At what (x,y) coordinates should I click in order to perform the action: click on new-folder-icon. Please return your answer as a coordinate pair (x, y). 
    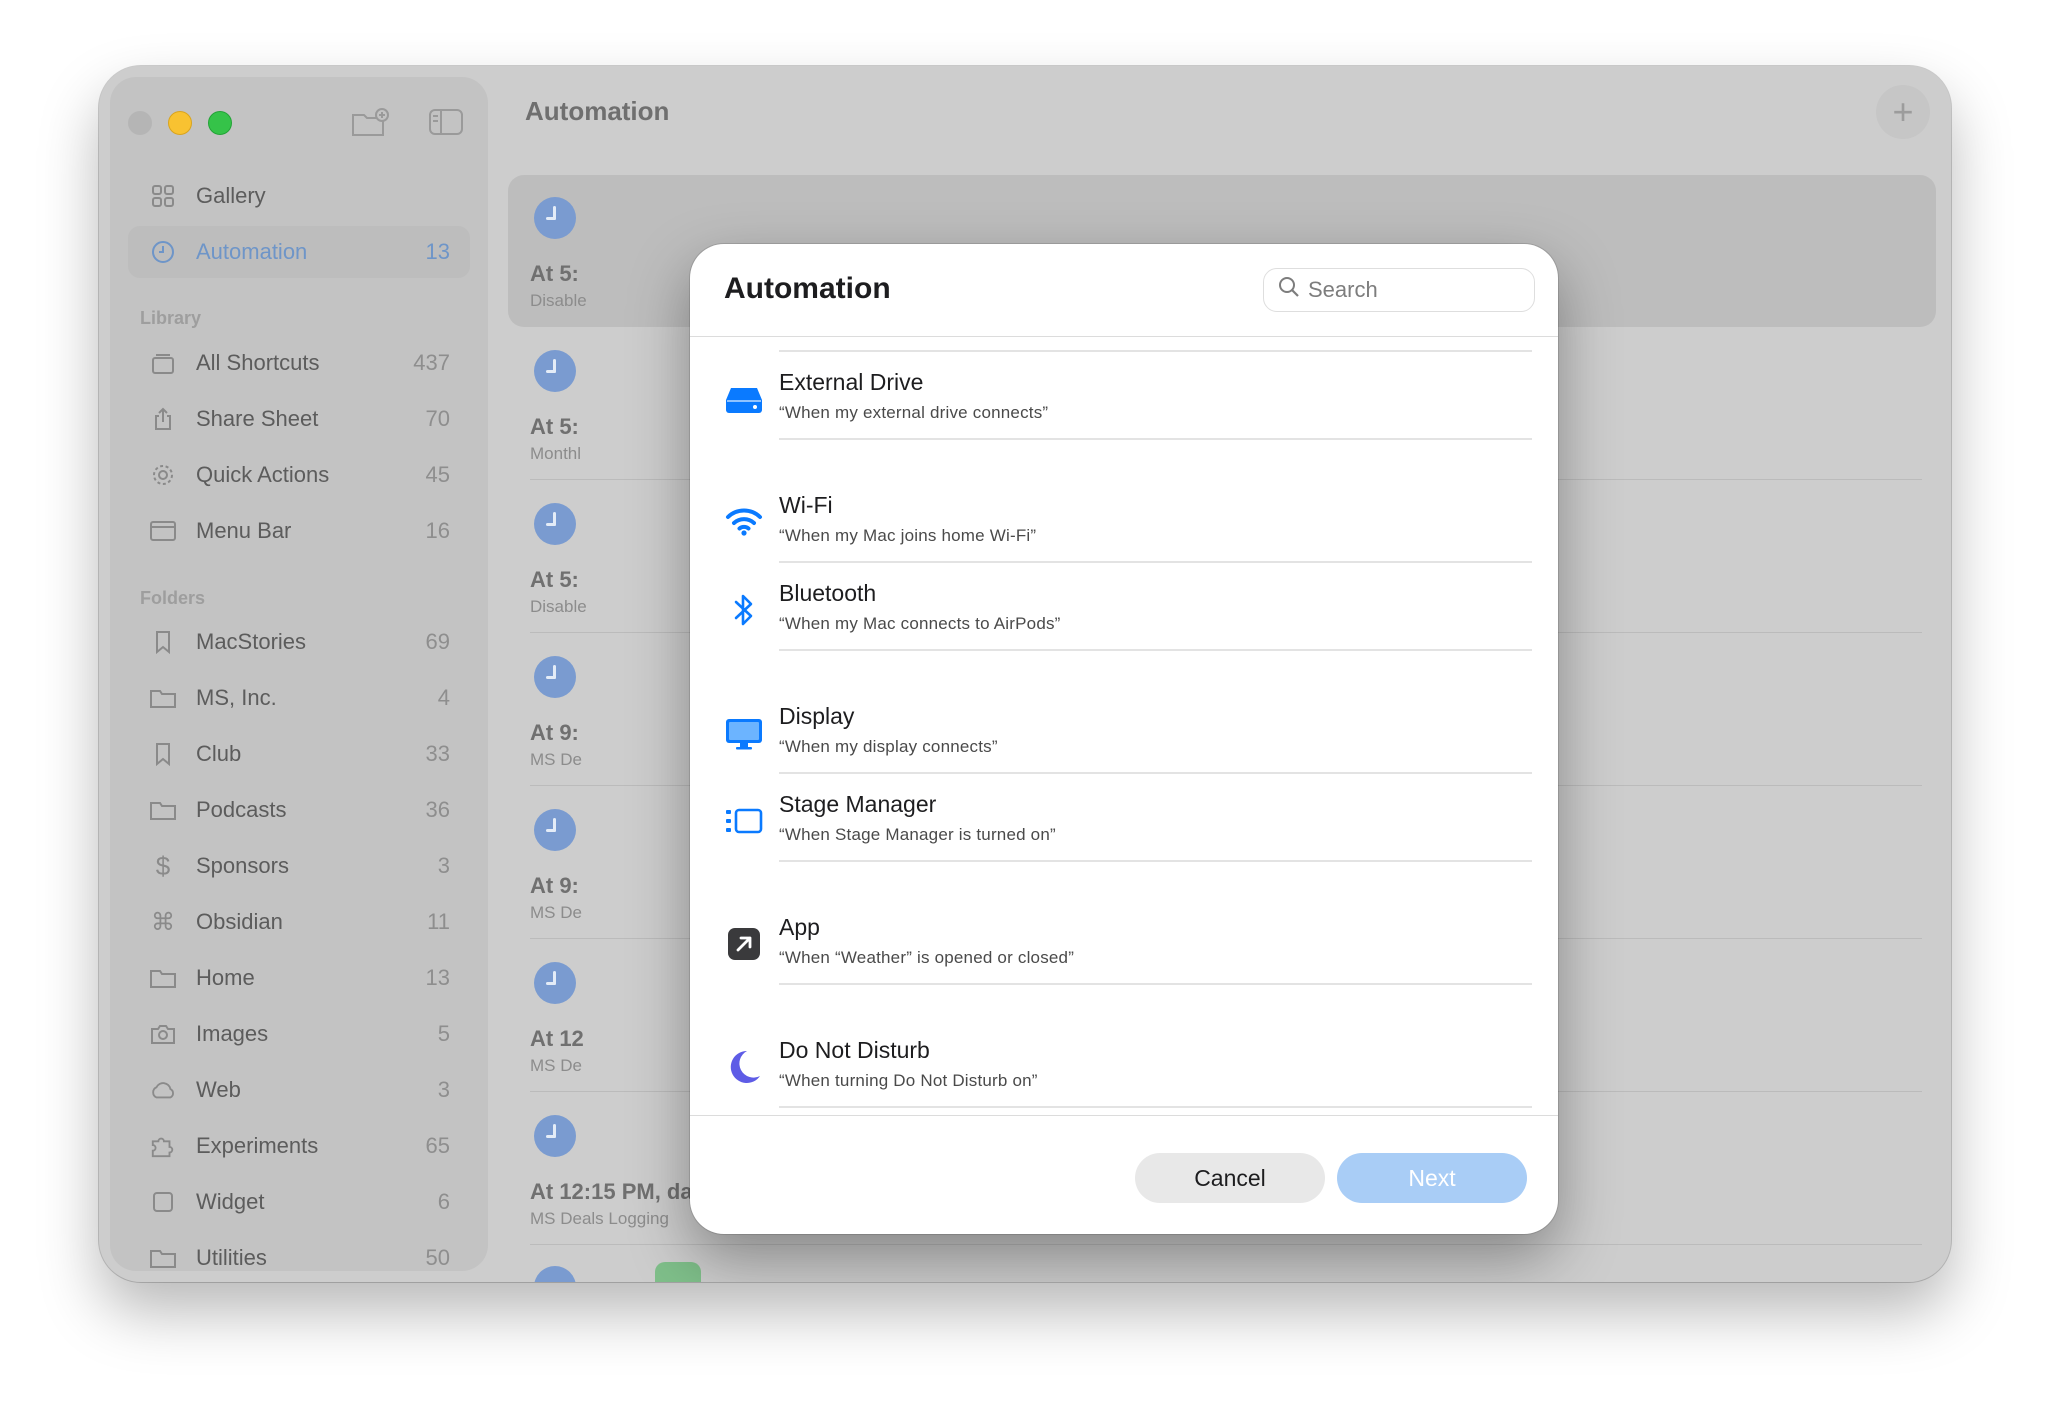
    Looking at the image, I should click on (369, 122).